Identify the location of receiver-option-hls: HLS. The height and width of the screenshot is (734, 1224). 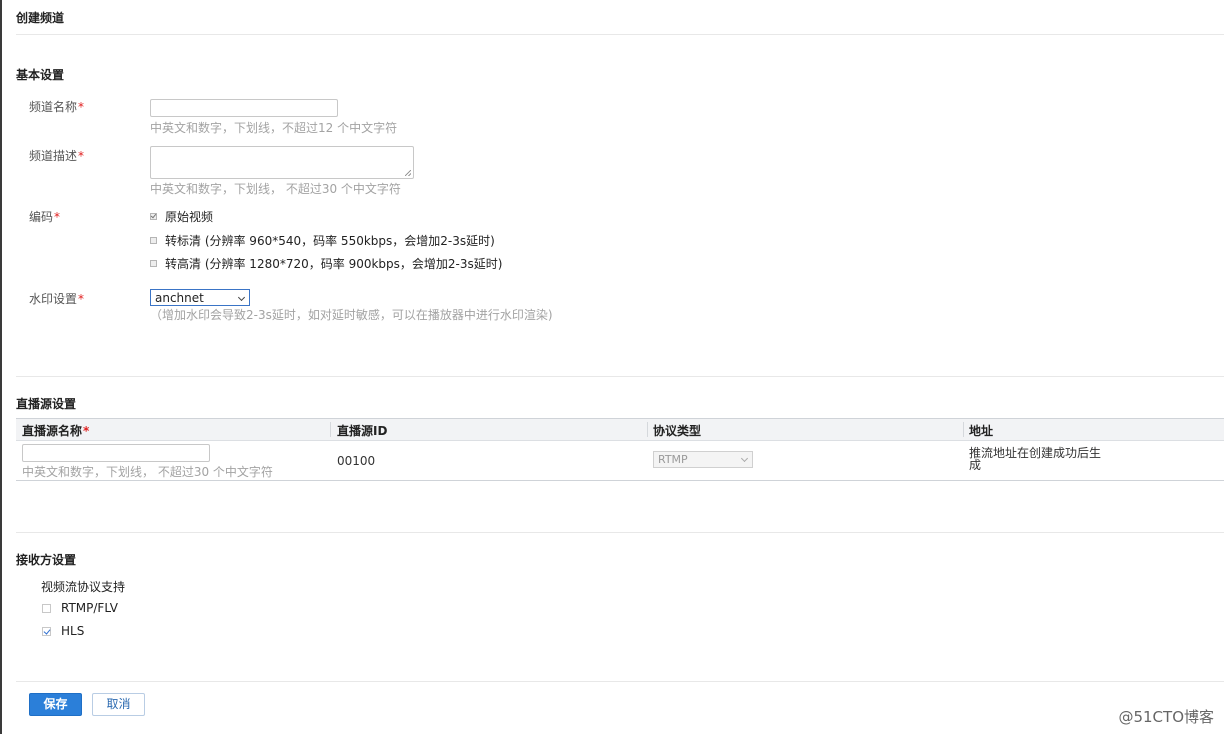
(63, 631).